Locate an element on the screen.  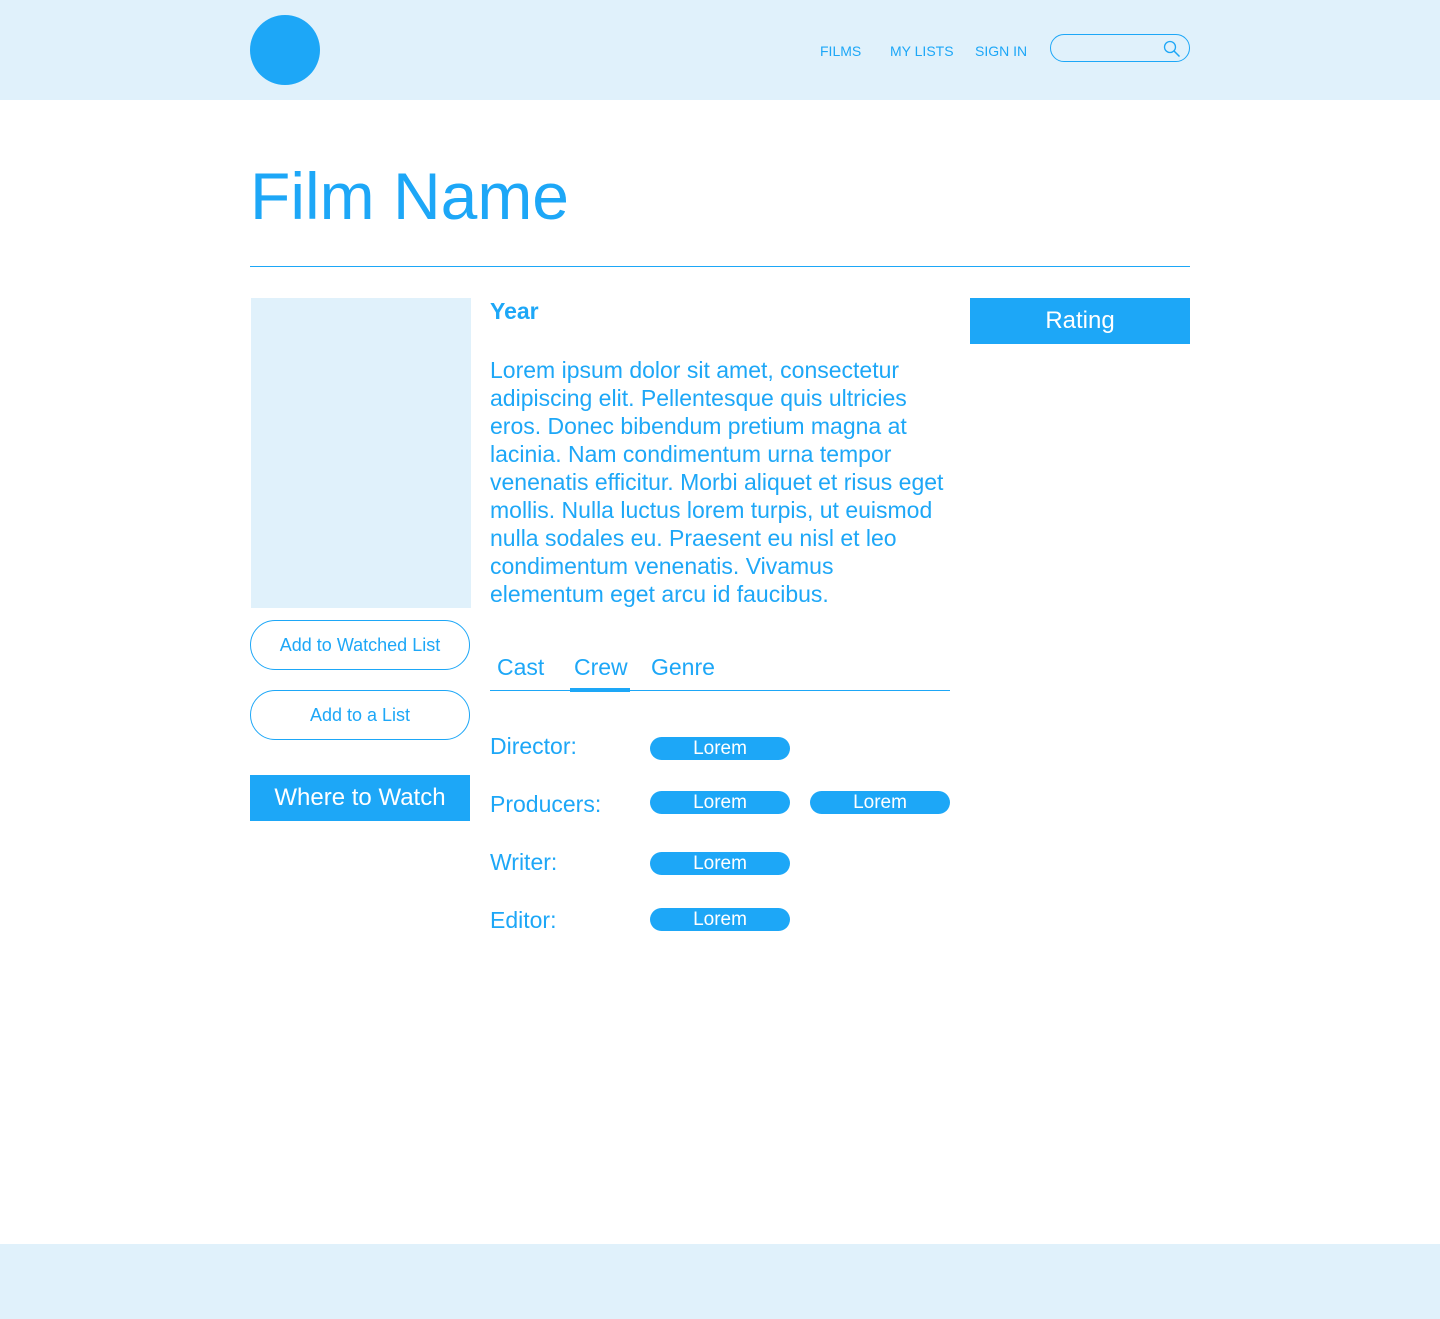
nav-sign-in: SIGN IN is located at coordinates (1001, 51).